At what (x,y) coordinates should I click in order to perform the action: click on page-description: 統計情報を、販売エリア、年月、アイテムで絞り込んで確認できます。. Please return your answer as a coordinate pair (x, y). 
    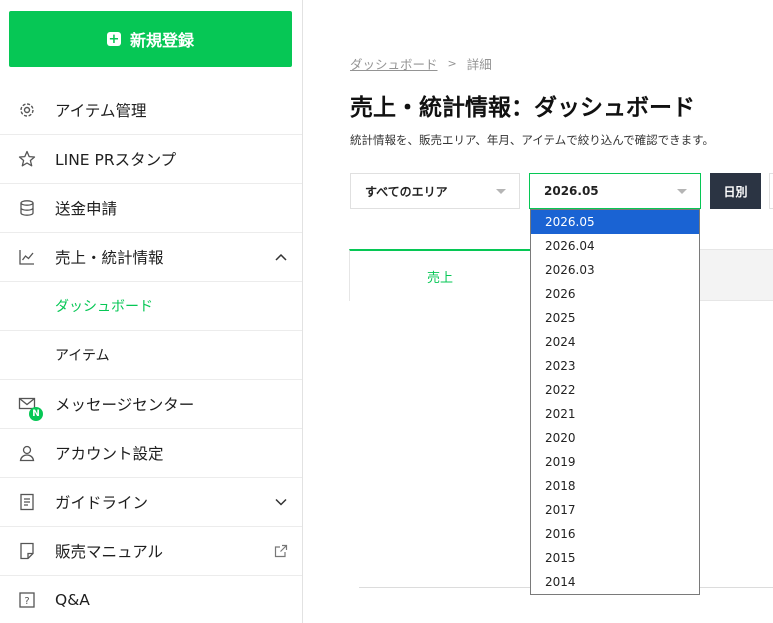
    Looking at the image, I should click on (532, 140).